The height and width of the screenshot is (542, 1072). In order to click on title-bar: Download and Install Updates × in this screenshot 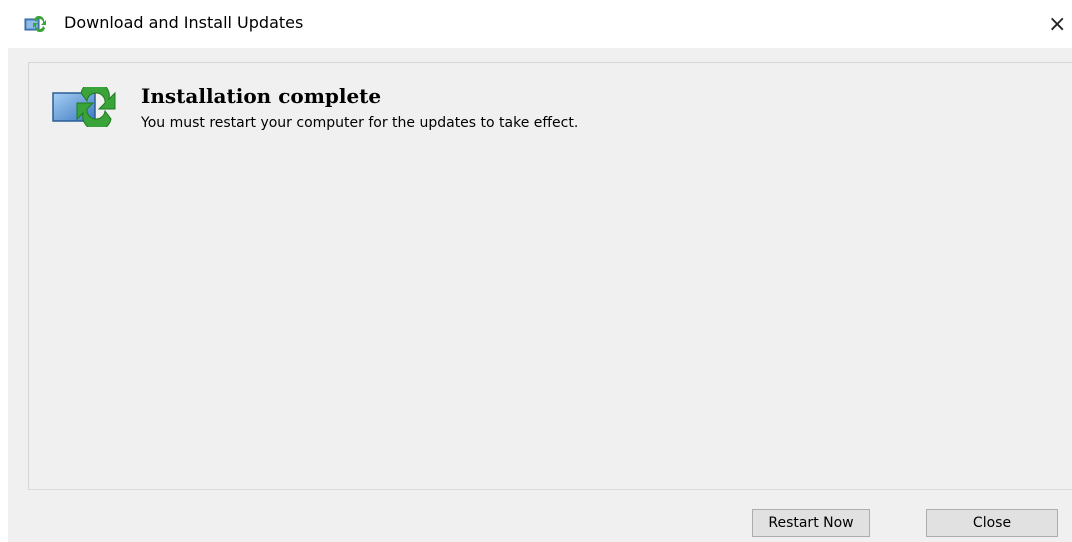, I will do `click(536, 24)`.